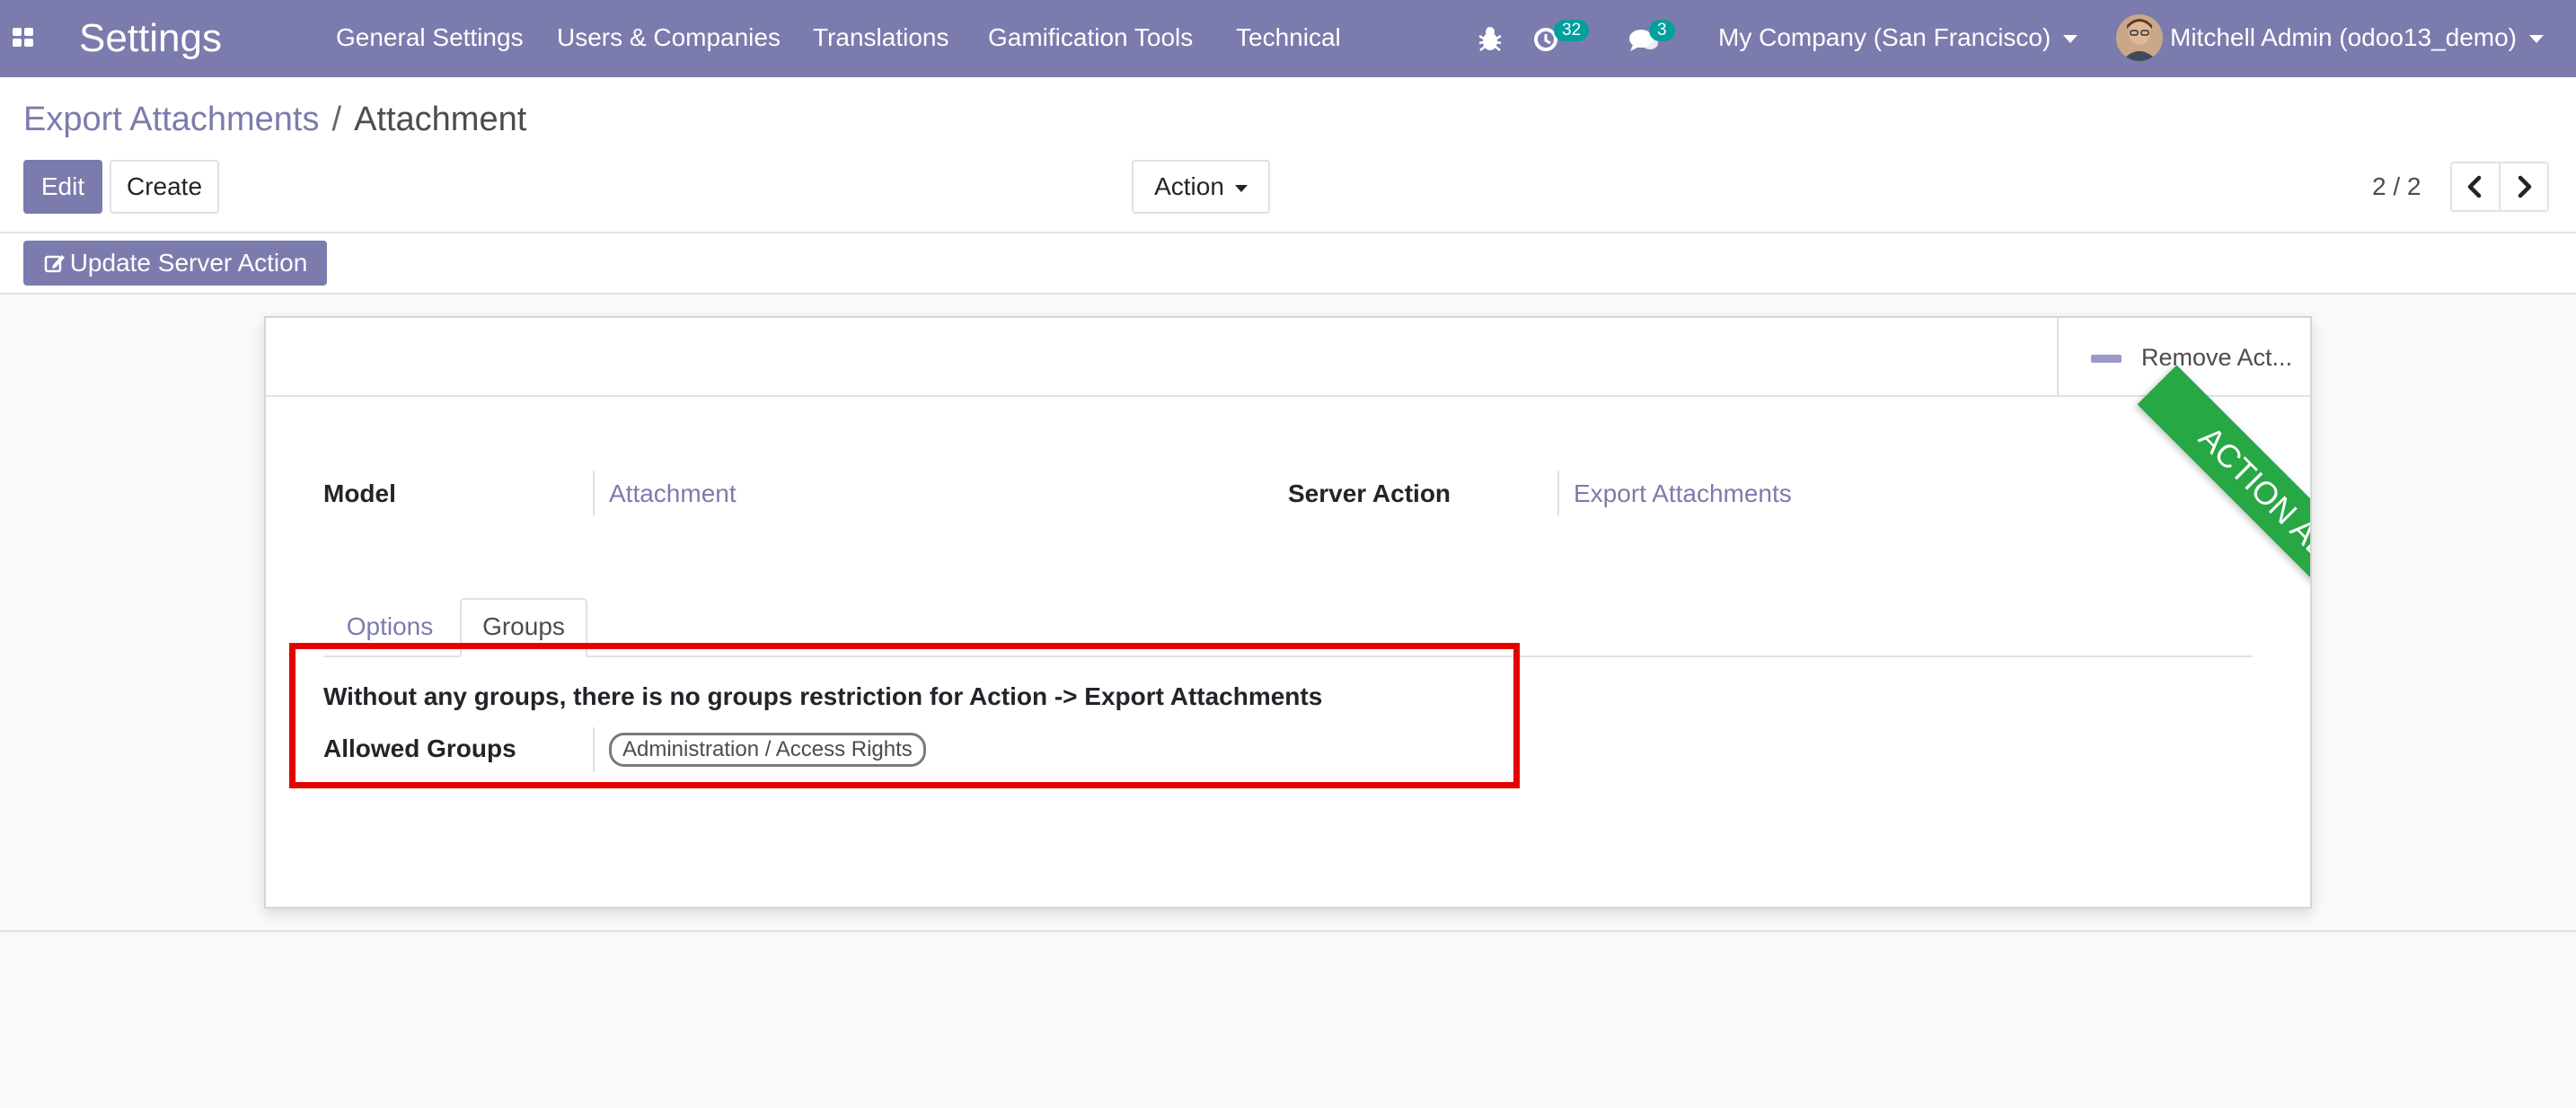 This screenshot has height=1108, width=2576. Describe the element at coordinates (2106, 359) in the screenshot. I see `minus-icon` at that location.